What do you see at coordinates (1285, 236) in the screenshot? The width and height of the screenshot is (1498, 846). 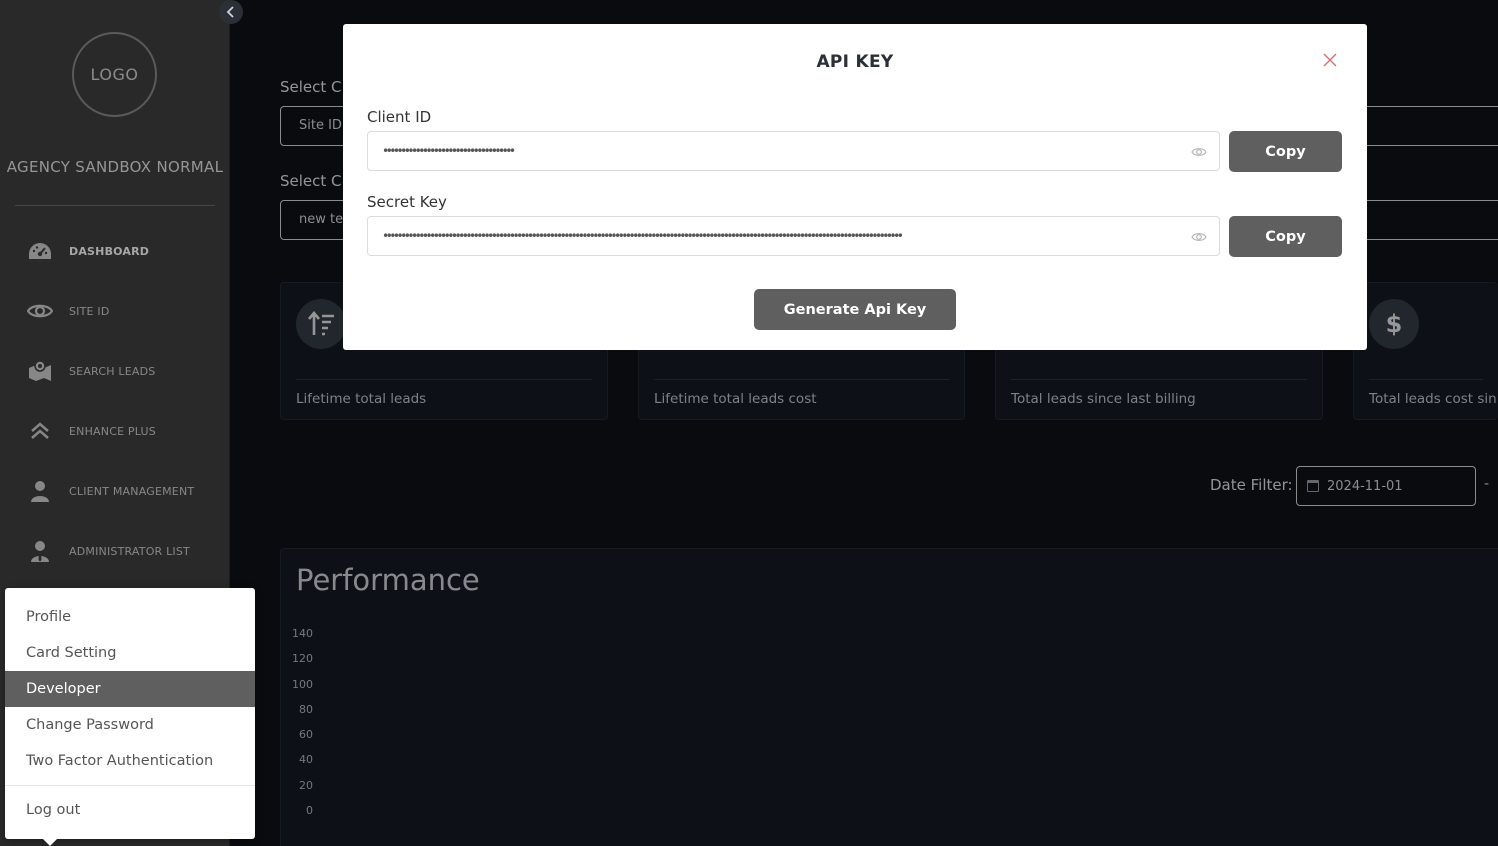 I see `copy-secret-key-button: Copy` at bounding box center [1285, 236].